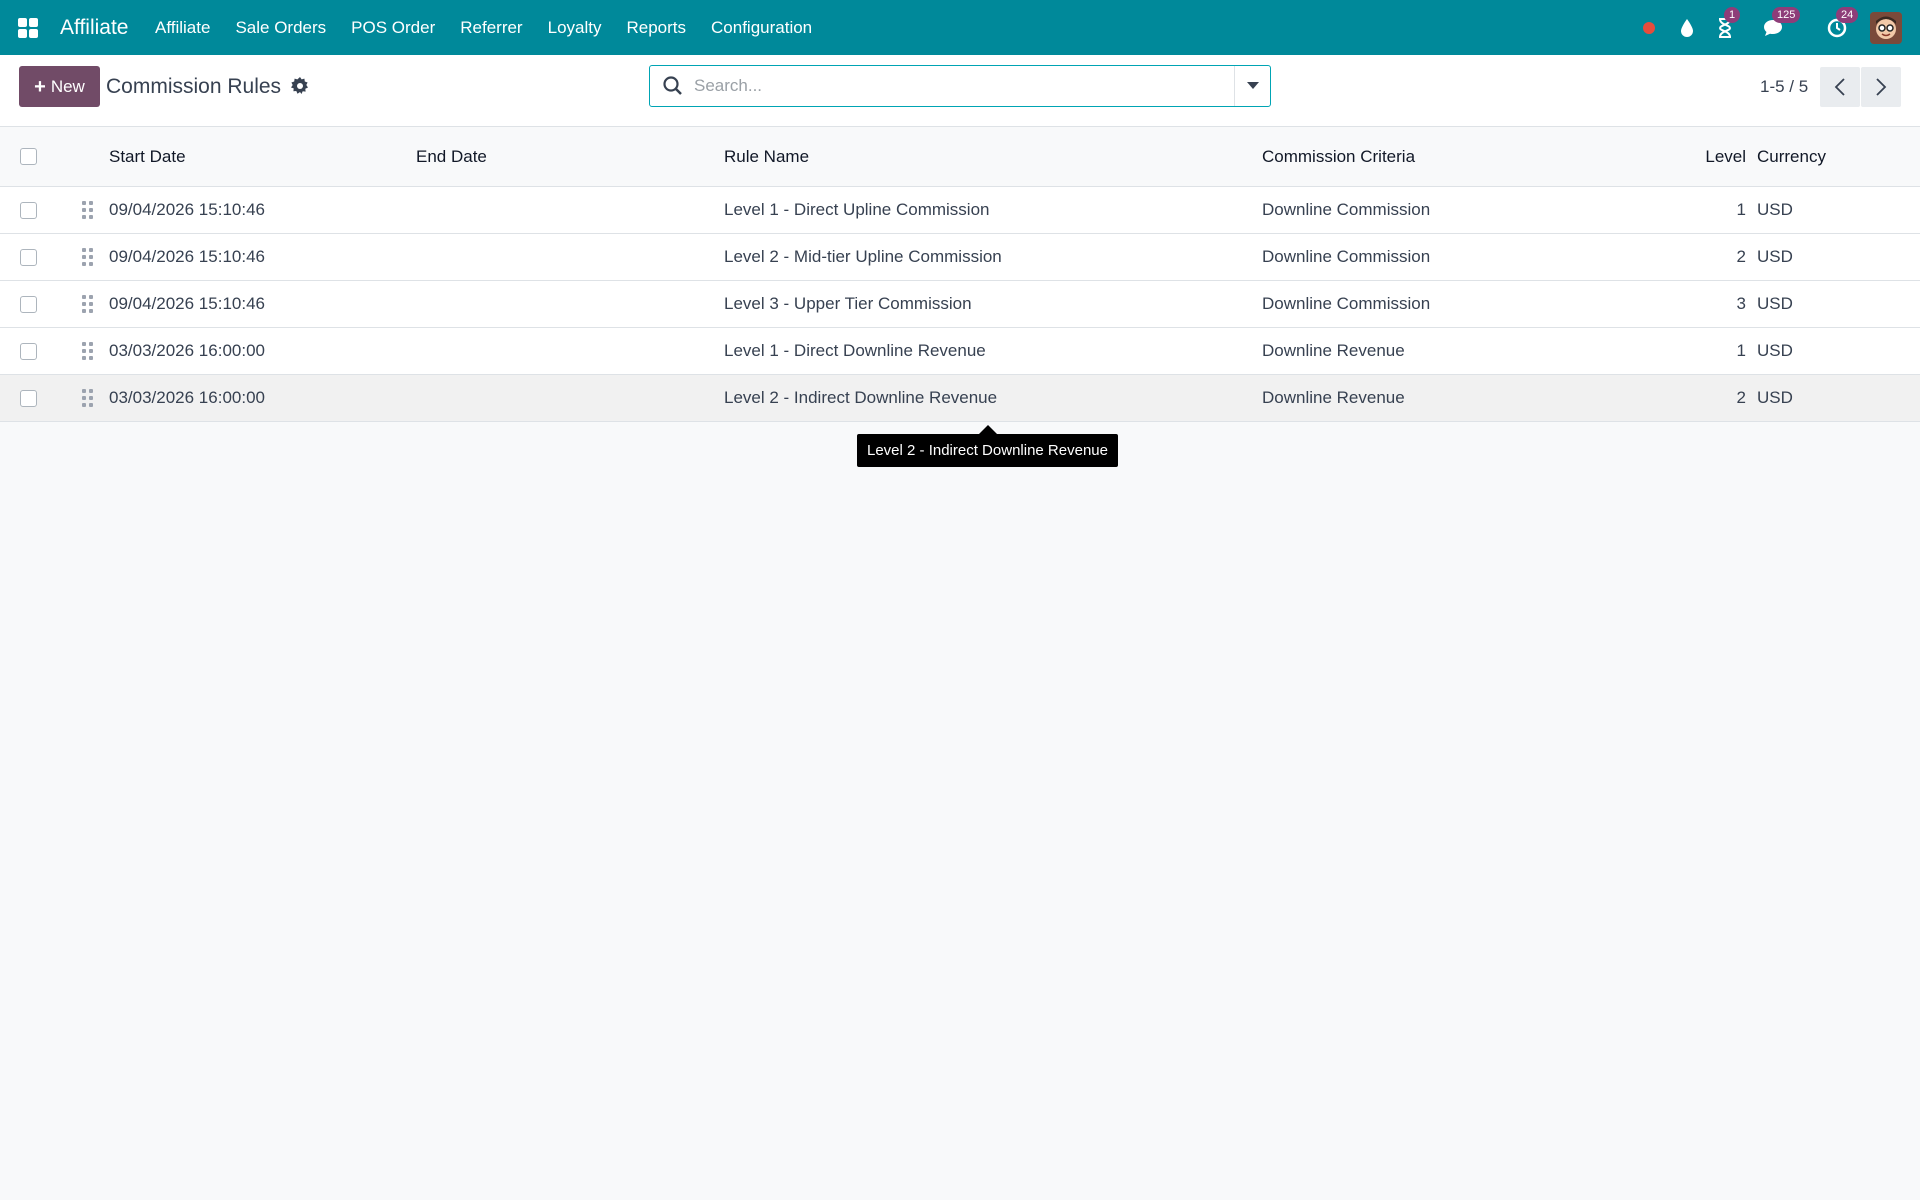  What do you see at coordinates (1741, 303) in the screenshot?
I see `cell-level: 3` at bounding box center [1741, 303].